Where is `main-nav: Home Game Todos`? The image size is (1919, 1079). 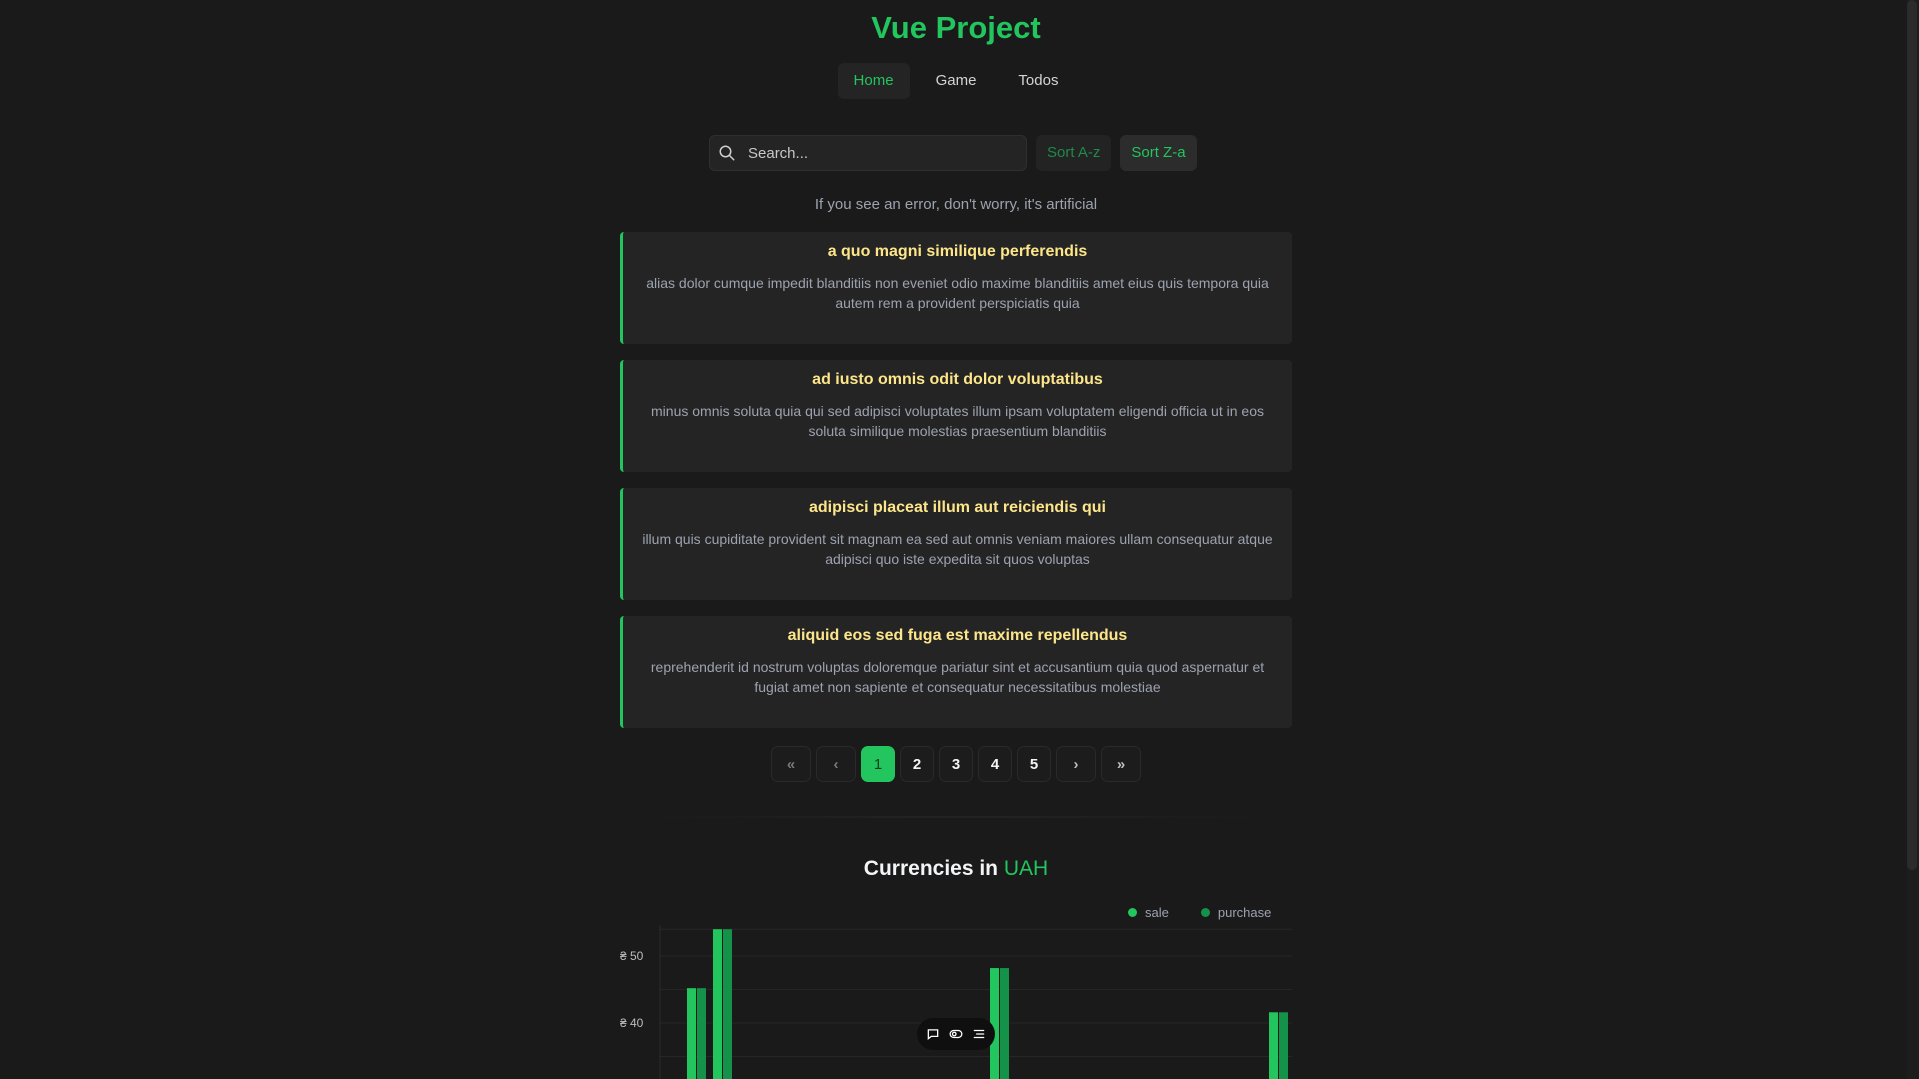 main-nav: Home Game Todos is located at coordinates (956, 81).